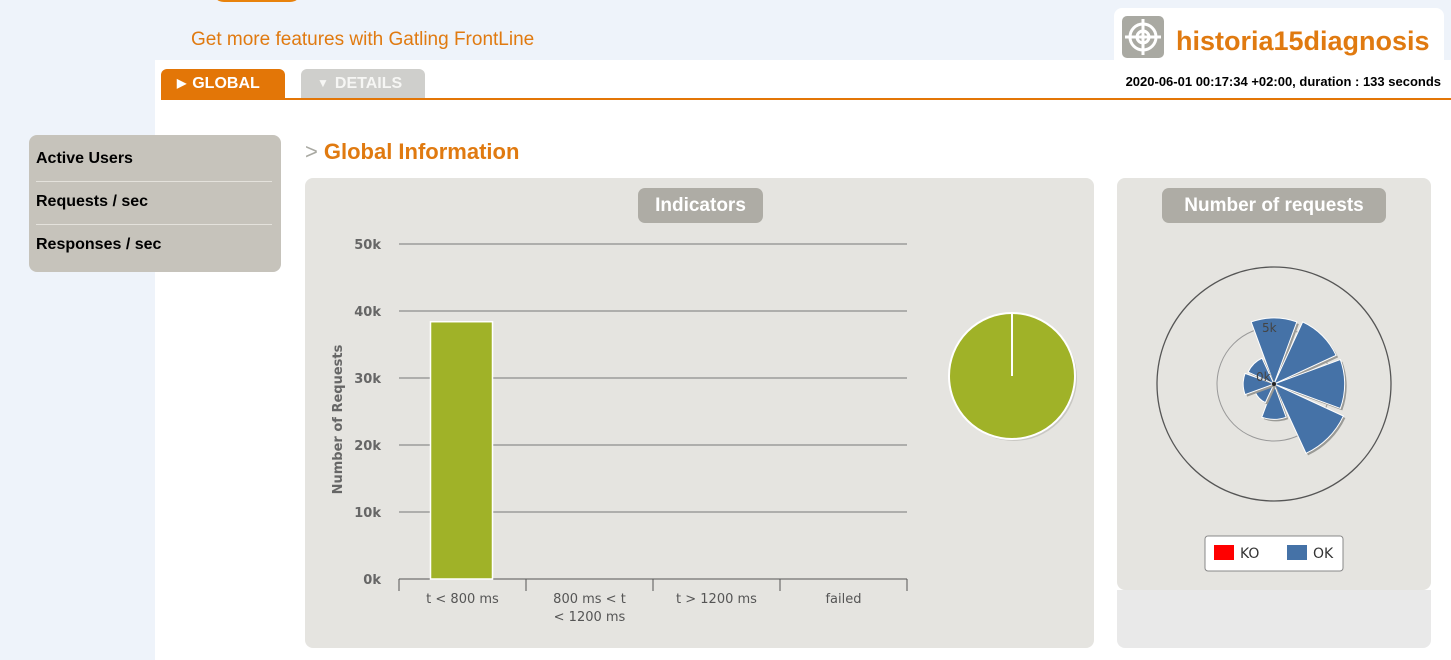 The height and width of the screenshot is (660, 1451). I want to click on sidebar-item-requests-per-sec: Requests / sec, so click(154, 202).